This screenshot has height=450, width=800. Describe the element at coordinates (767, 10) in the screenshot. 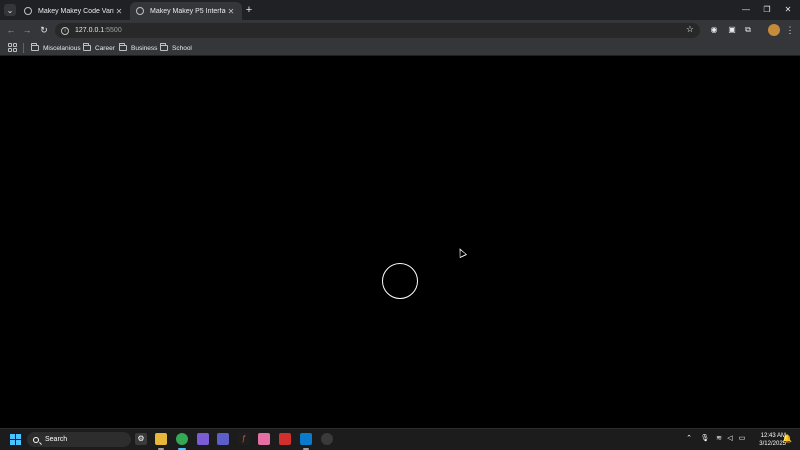

I see `restore-button: ❐` at that location.